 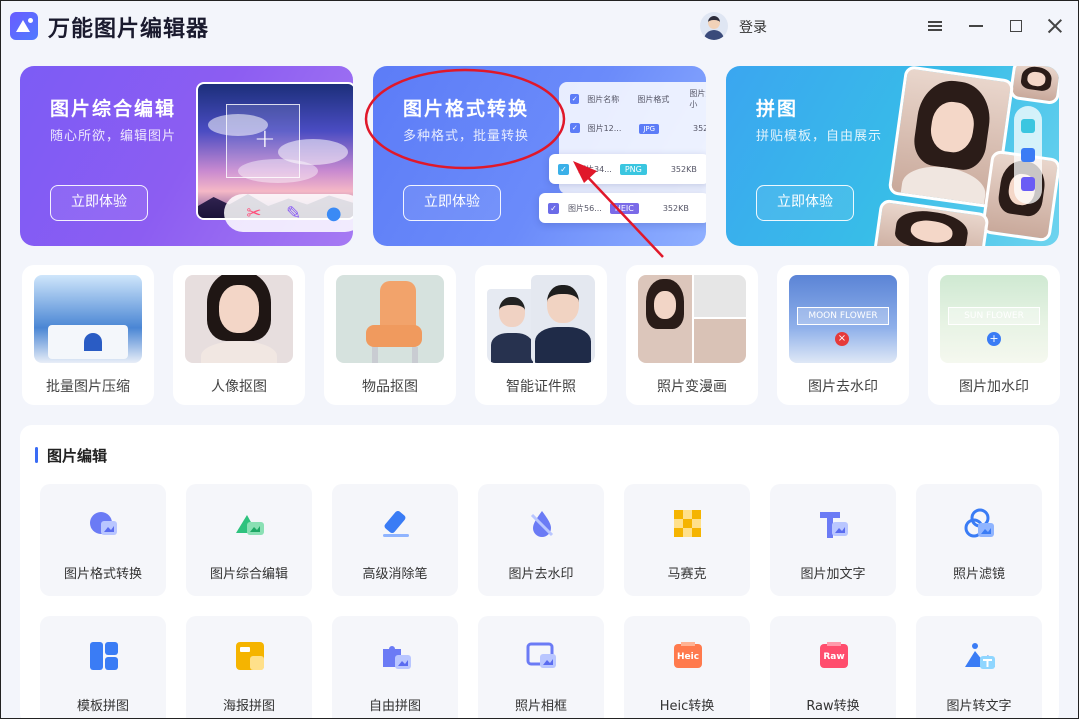 I want to click on brush-icon: ✎, so click(x=294, y=213).